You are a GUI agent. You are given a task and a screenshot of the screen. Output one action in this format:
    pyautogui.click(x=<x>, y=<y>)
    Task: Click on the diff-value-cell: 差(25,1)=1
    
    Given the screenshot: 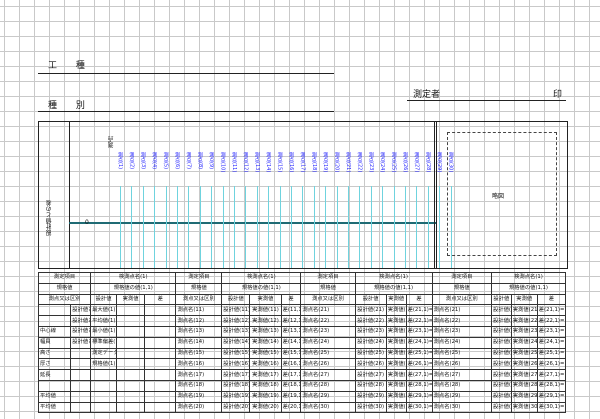 What is the action you would take?
    pyautogui.click(x=419, y=353)
    